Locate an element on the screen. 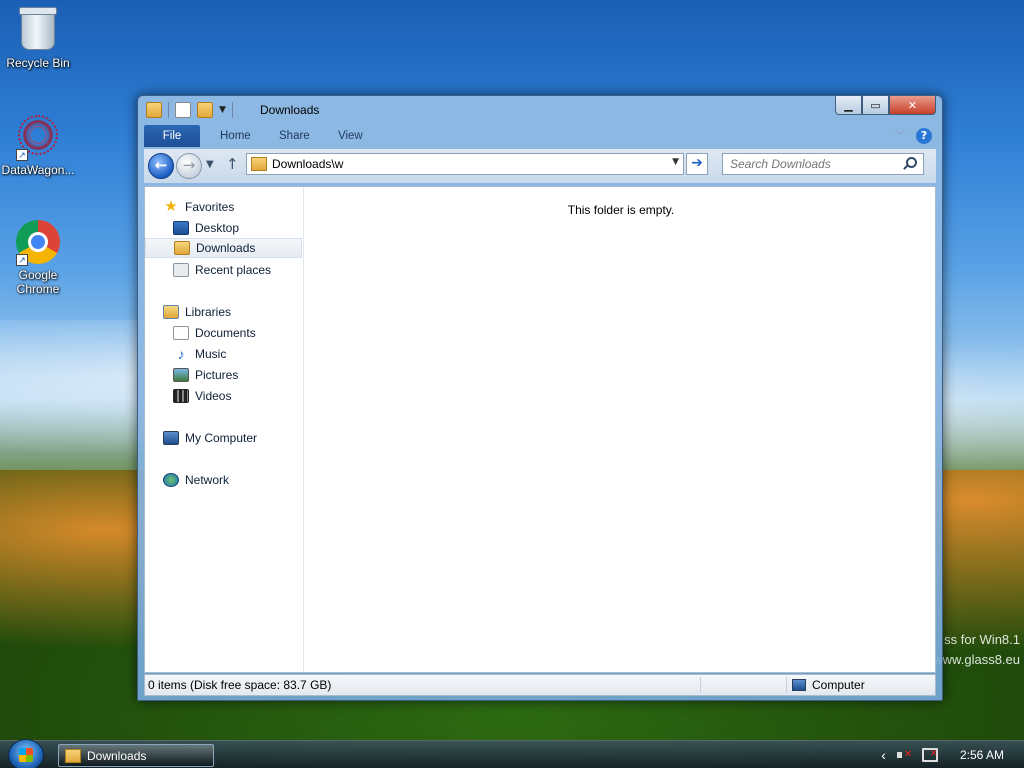 The image size is (1024, 768). recent-places-icon is located at coordinates (181, 270).